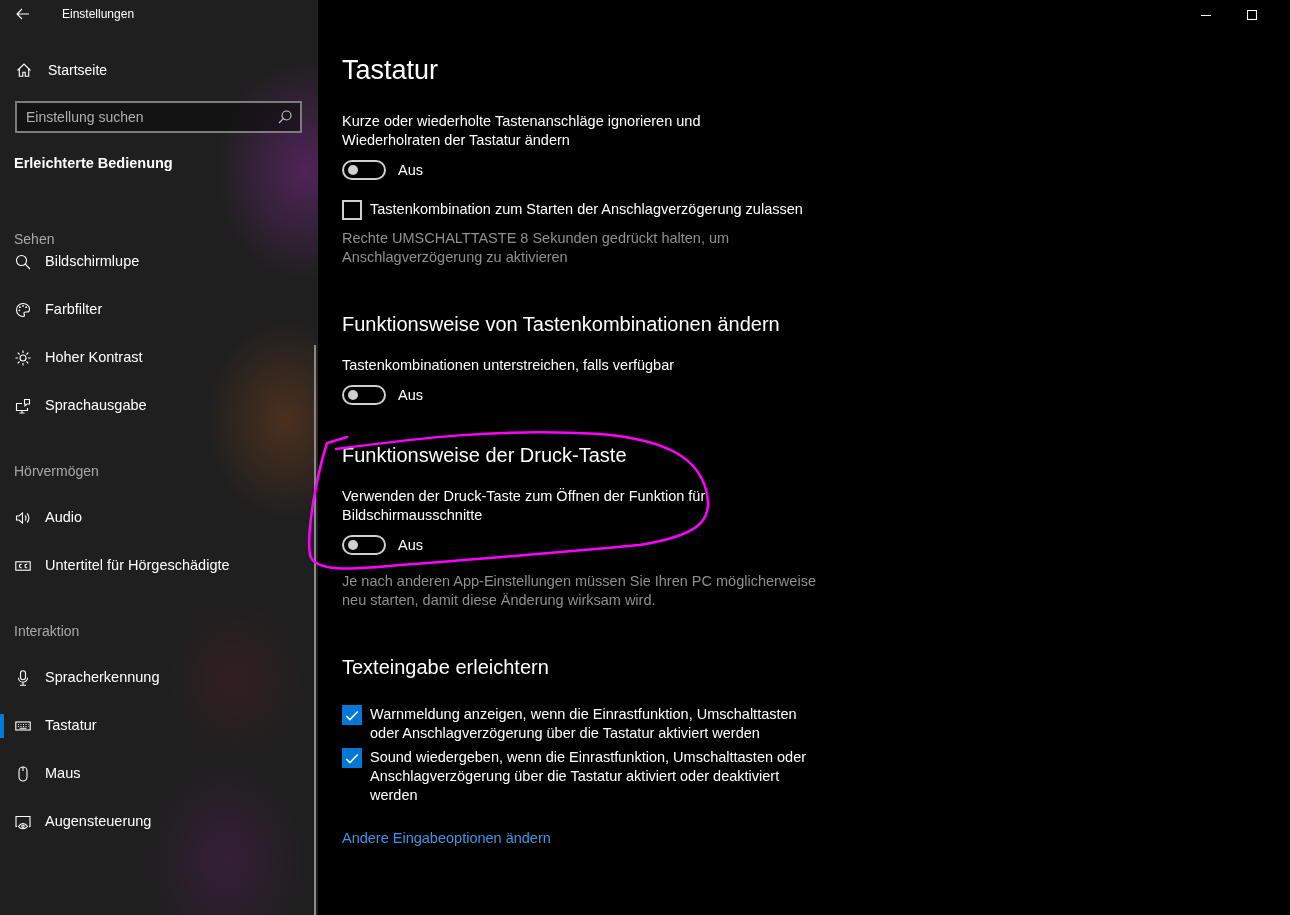 This screenshot has width=1290, height=915. I want to click on monitor-eye-icon, so click(23, 822).